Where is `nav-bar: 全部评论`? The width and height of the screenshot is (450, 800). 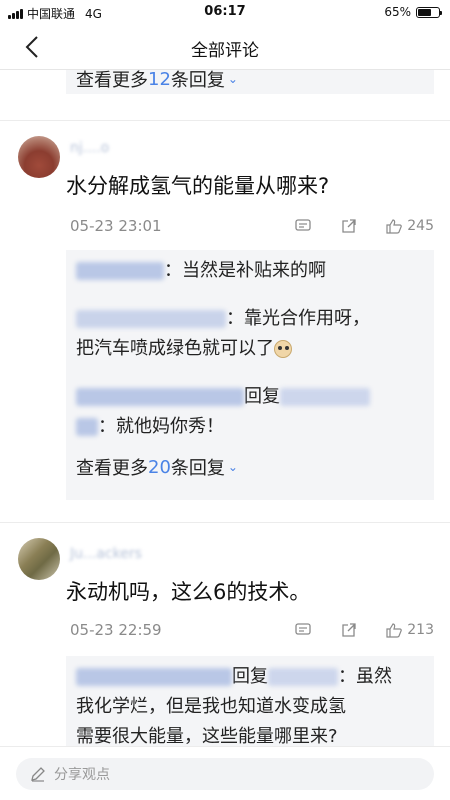
nav-bar: 全部评论 is located at coordinates (225, 47).